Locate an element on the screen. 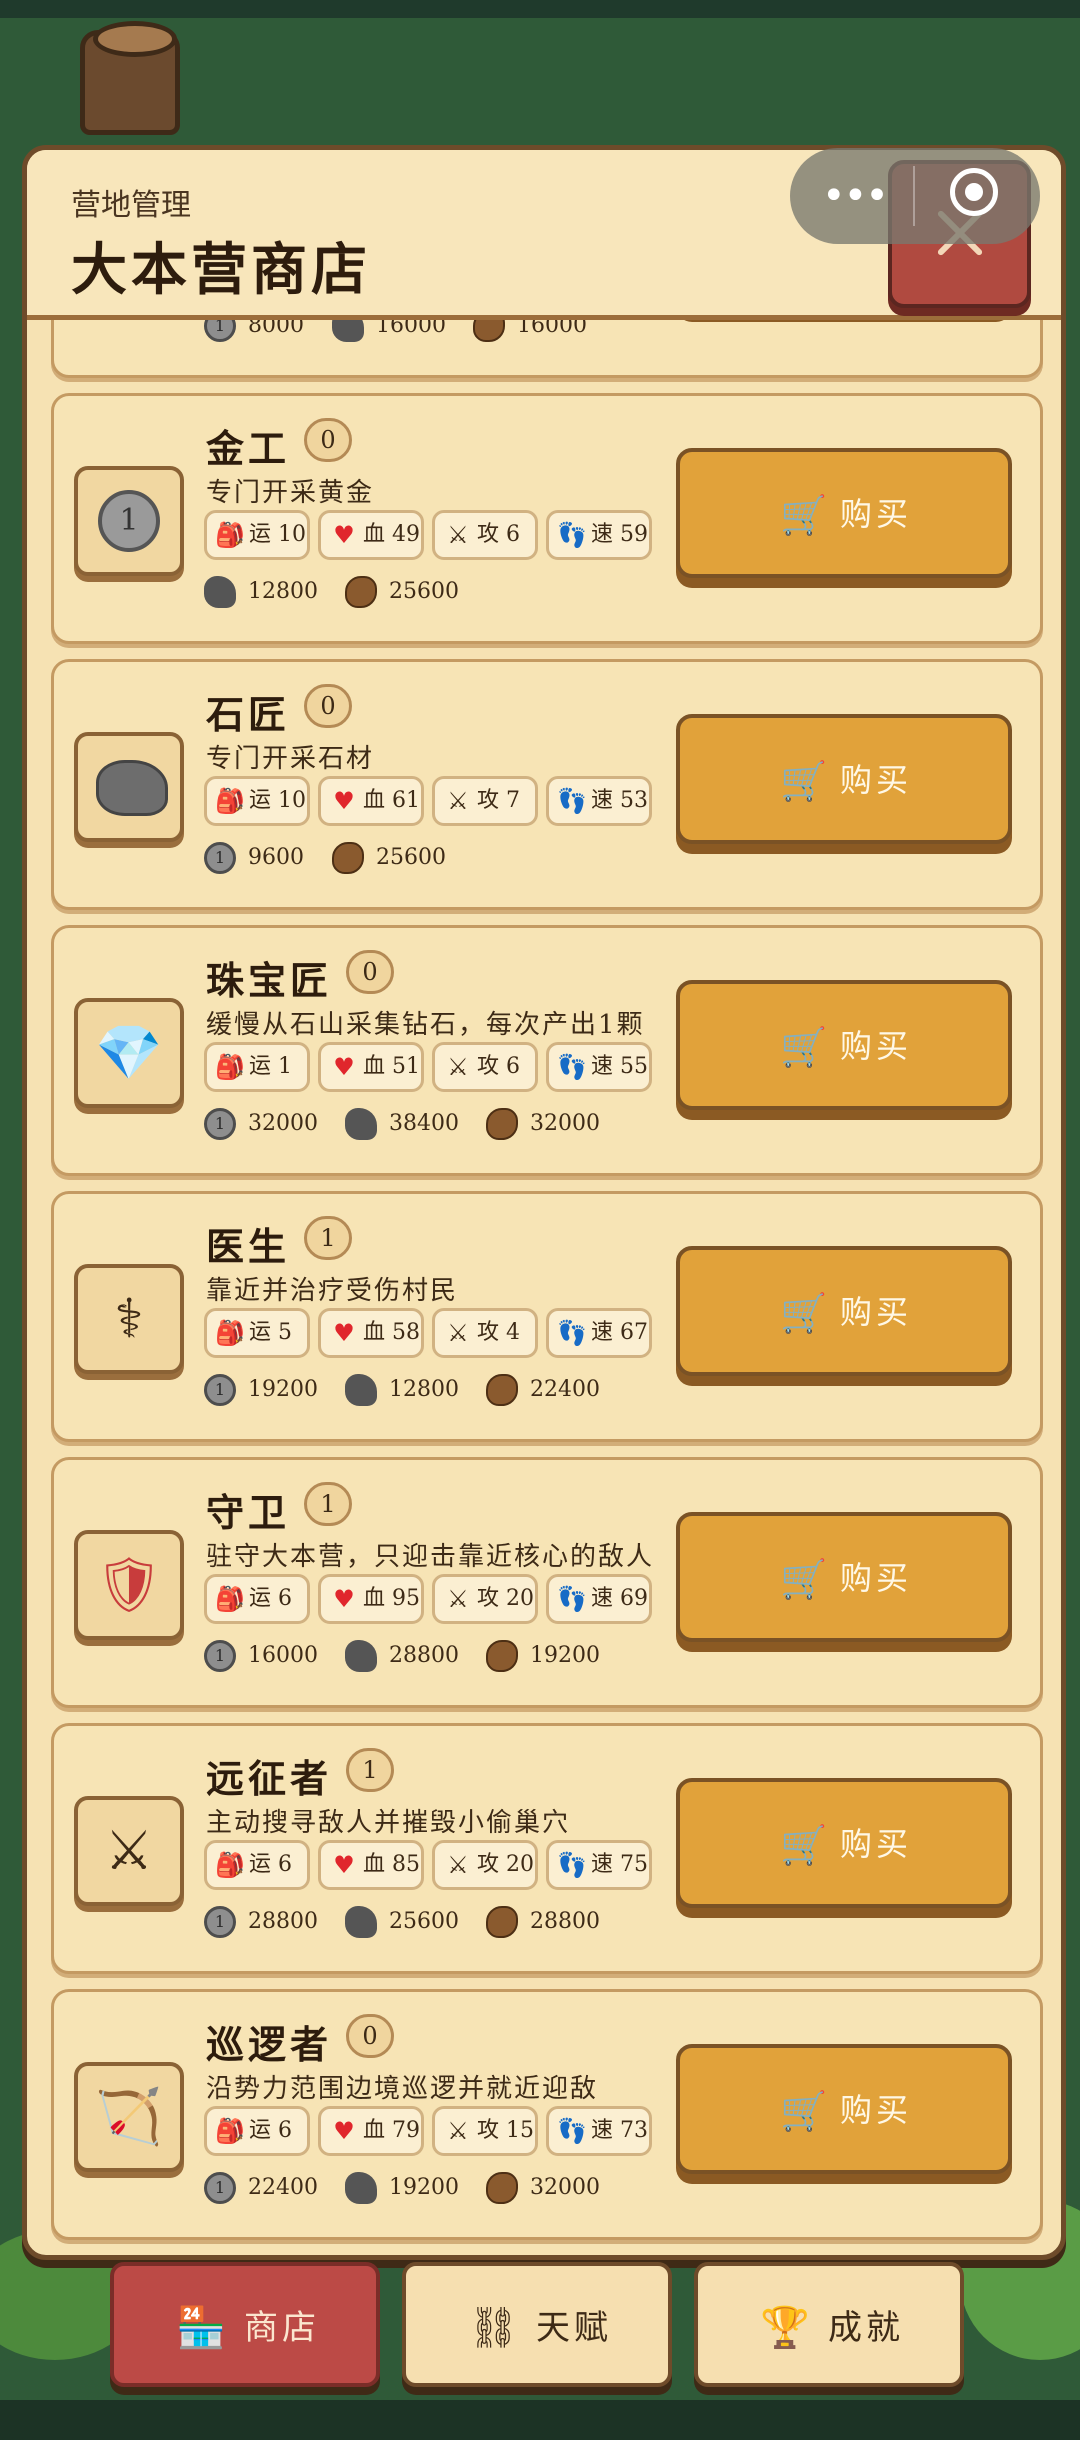 The width and height of the screenshot is (1080, 2440). stat-spd: 👣 速 67 is located at coordinates (599, 1333).